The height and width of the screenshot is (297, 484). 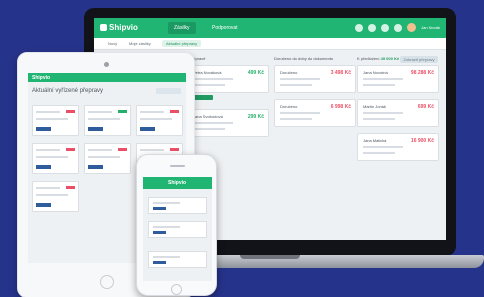 I want to click on tablet-column, so click(x=55, y=162).